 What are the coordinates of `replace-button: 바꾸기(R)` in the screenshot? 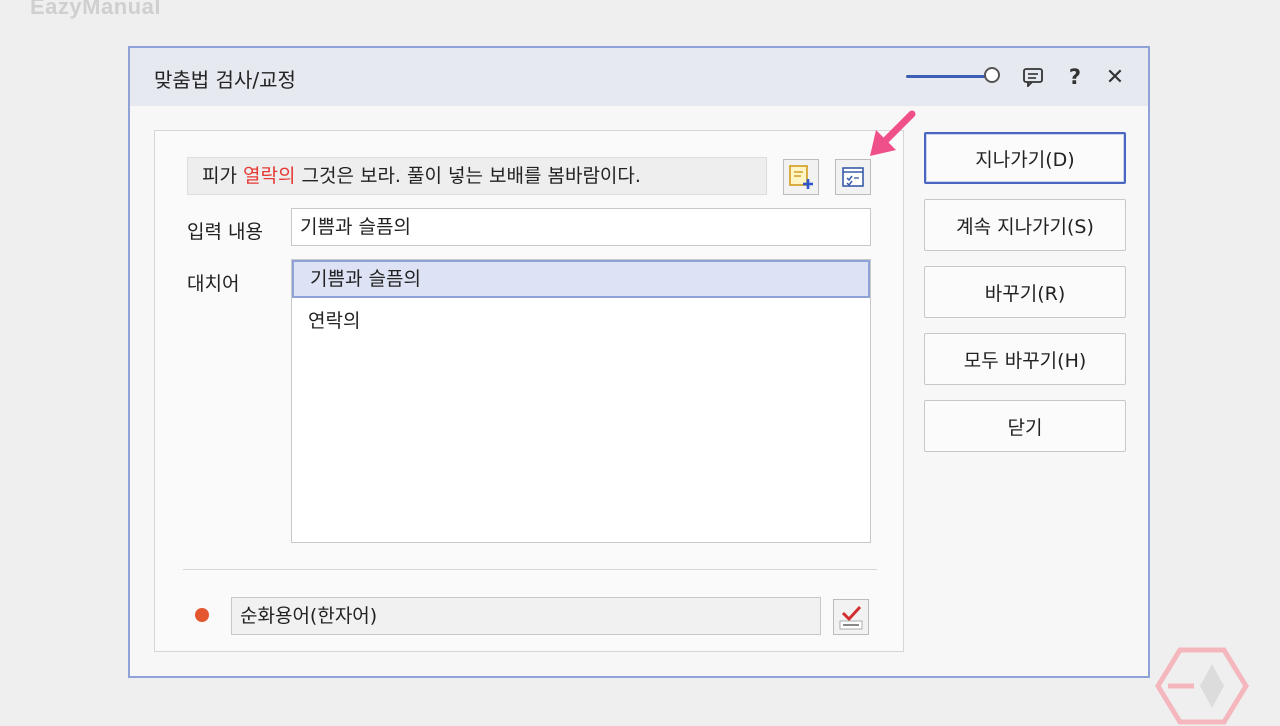 It's located at (1025, 292).